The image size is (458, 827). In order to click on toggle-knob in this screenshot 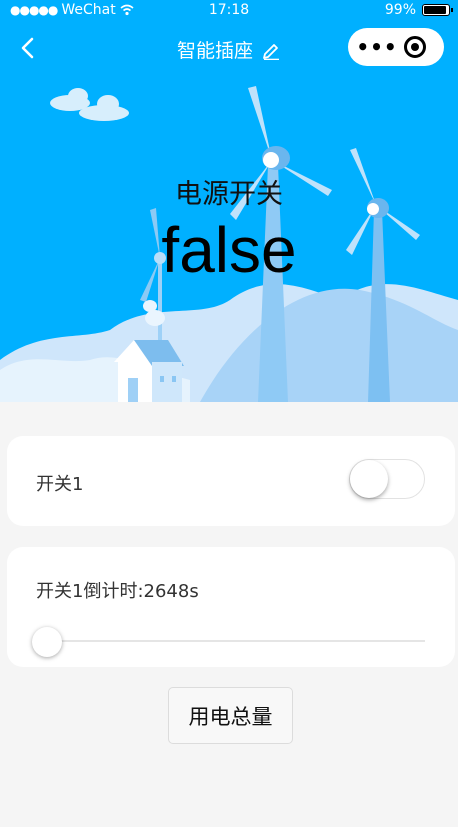, I will do `click(369, 479)`.